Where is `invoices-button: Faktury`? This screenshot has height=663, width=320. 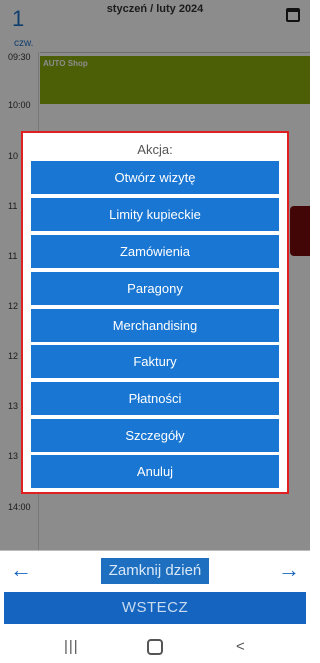
invoices-button: Faktury is located at coordinates (155, 361).